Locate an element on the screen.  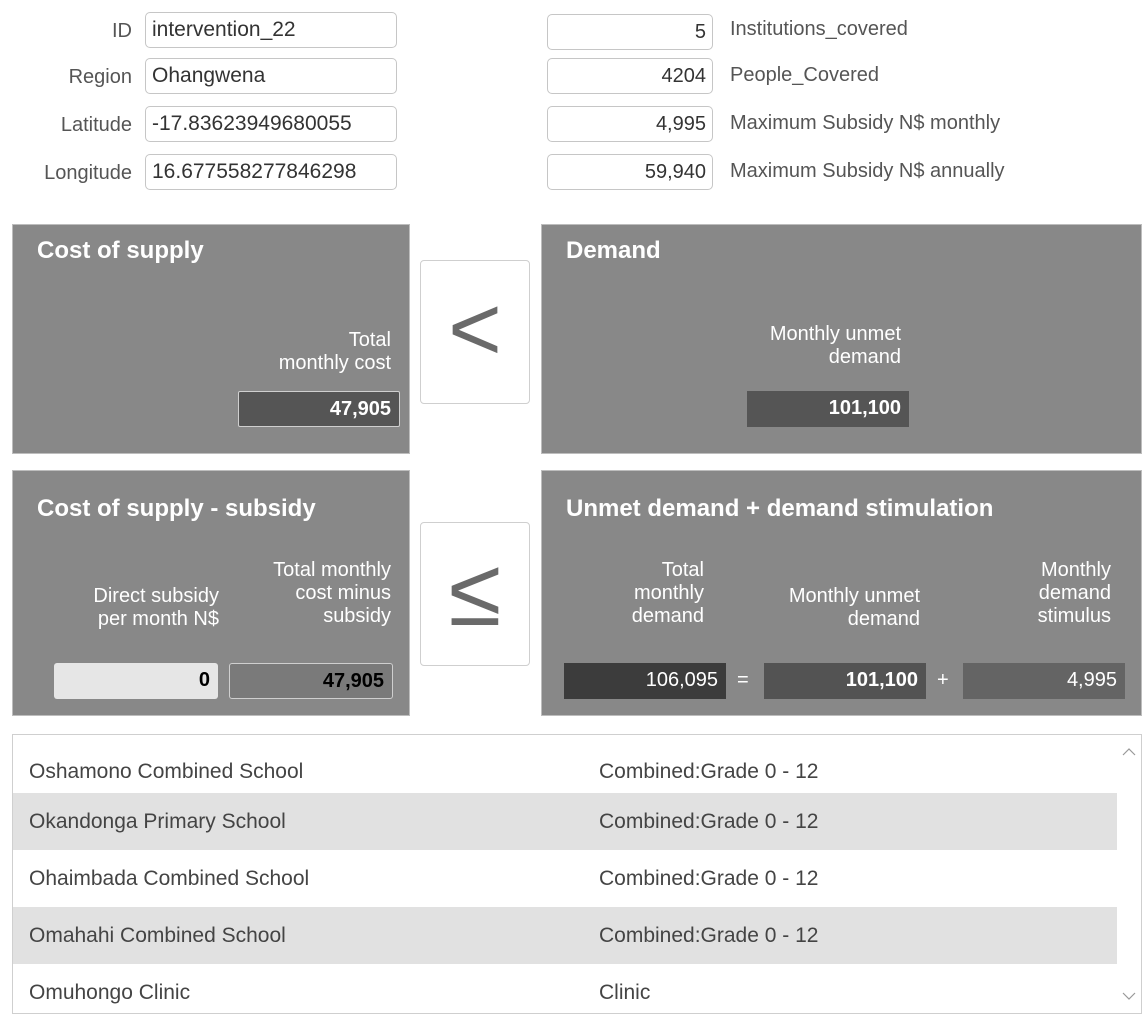
people-covered-label: People_Covered is located at coordinates (804, 75).